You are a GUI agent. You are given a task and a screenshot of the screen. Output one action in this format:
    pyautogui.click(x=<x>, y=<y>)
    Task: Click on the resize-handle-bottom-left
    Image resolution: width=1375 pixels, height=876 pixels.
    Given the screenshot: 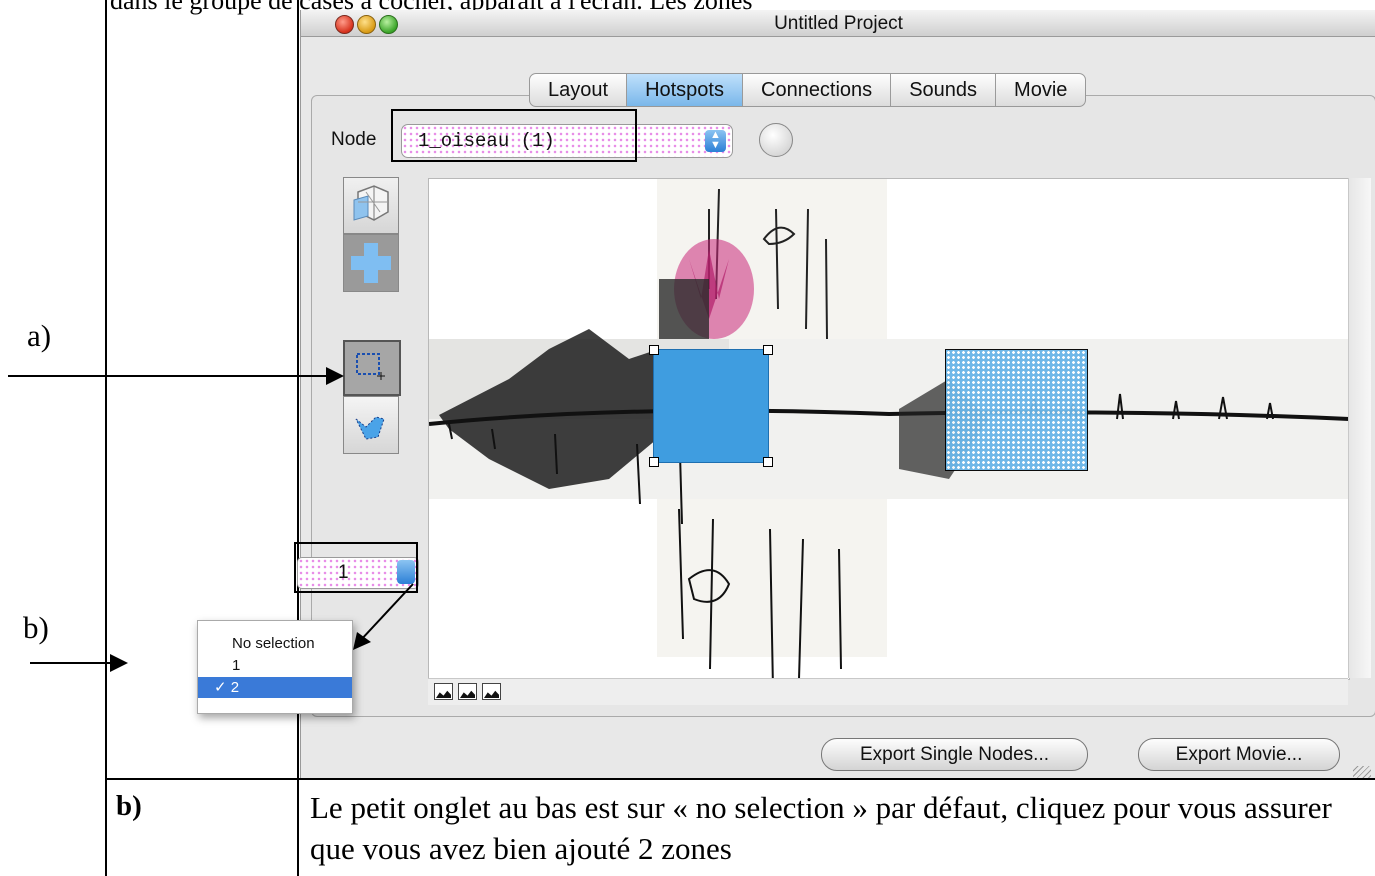 What is the action you would take?
    pyautogui.click(x=654, y=462)
    